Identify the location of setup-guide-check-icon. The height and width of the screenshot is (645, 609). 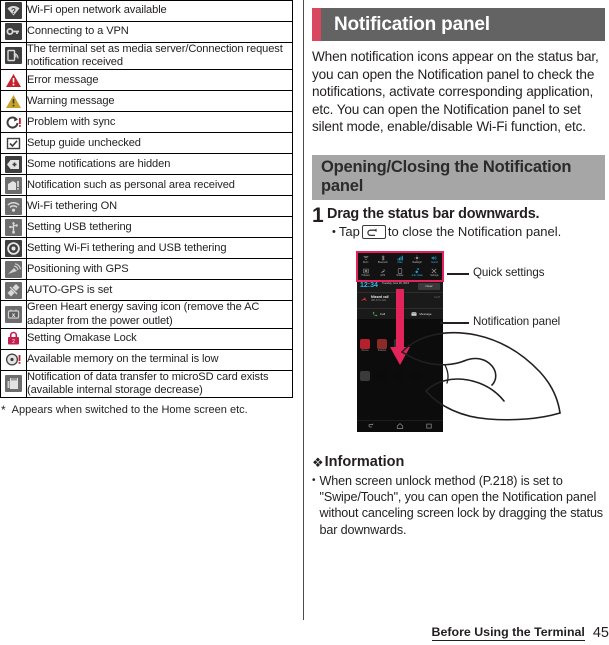
(13, 143).